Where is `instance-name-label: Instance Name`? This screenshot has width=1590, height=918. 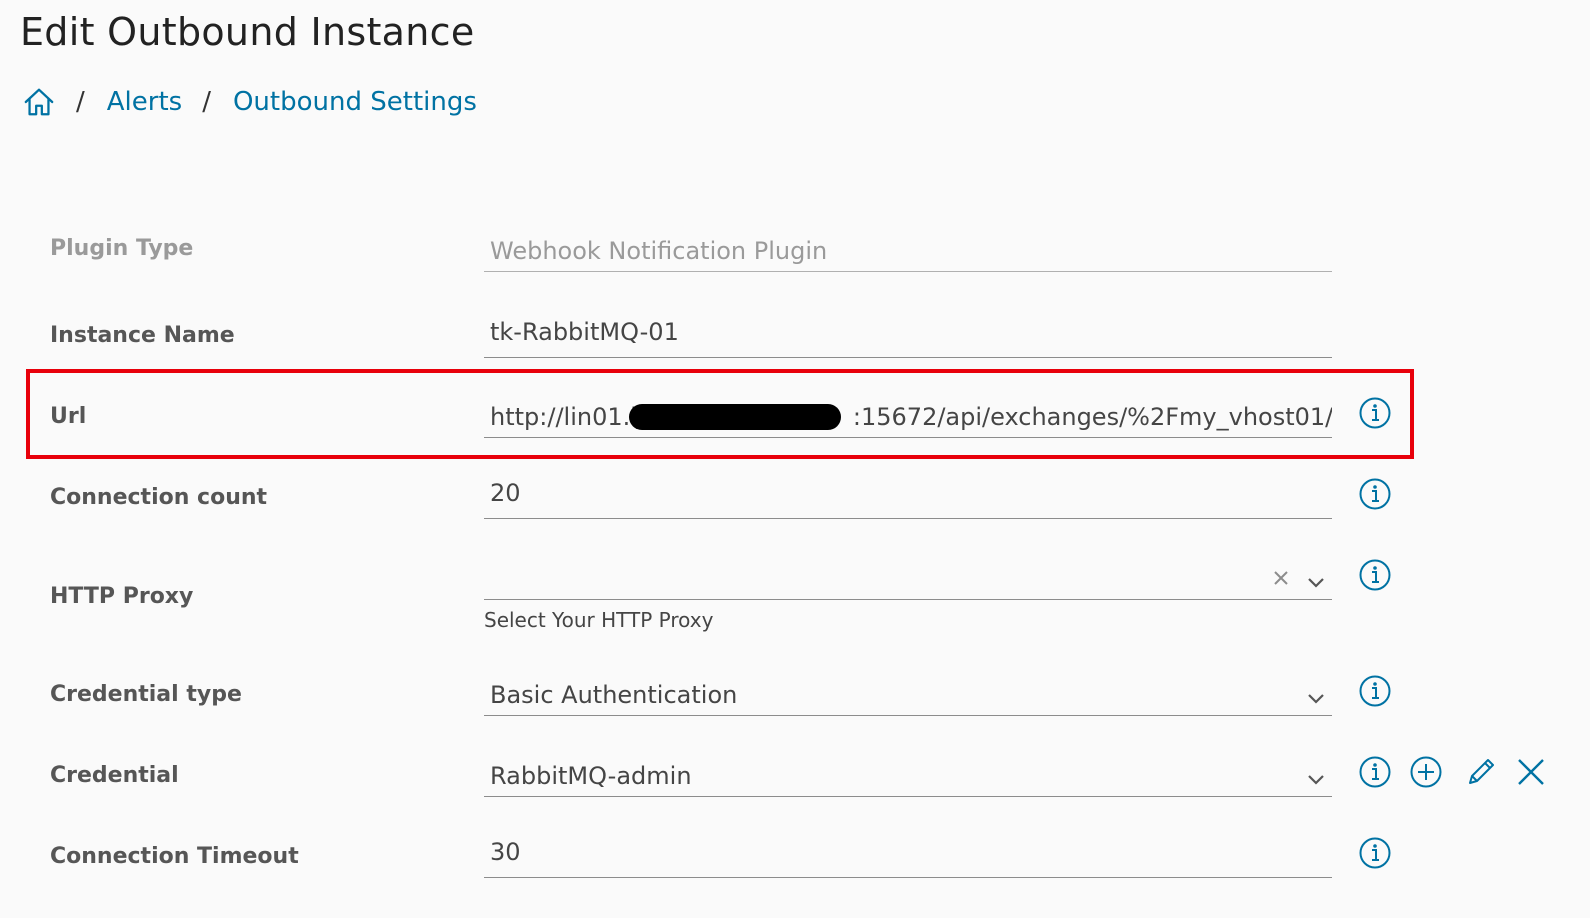 instance-name-label: Instance Name is located at coordinates (142, 335).